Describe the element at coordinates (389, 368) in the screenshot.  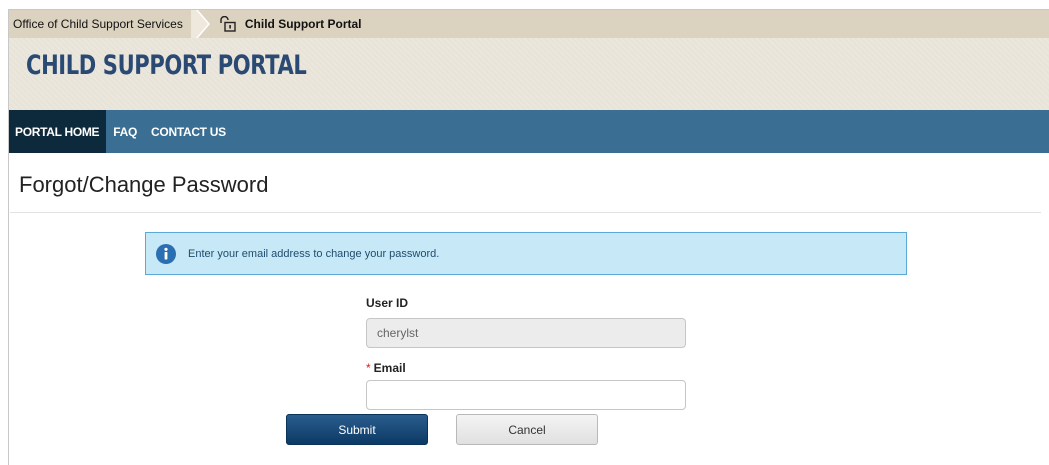
I see `email-label: Email` at that location.